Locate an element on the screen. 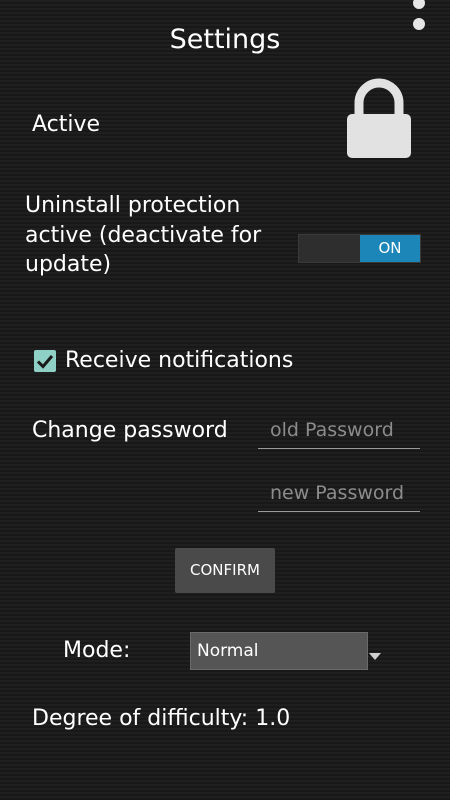  dropdown-arrow-icon is located at coordinates (375, 653).